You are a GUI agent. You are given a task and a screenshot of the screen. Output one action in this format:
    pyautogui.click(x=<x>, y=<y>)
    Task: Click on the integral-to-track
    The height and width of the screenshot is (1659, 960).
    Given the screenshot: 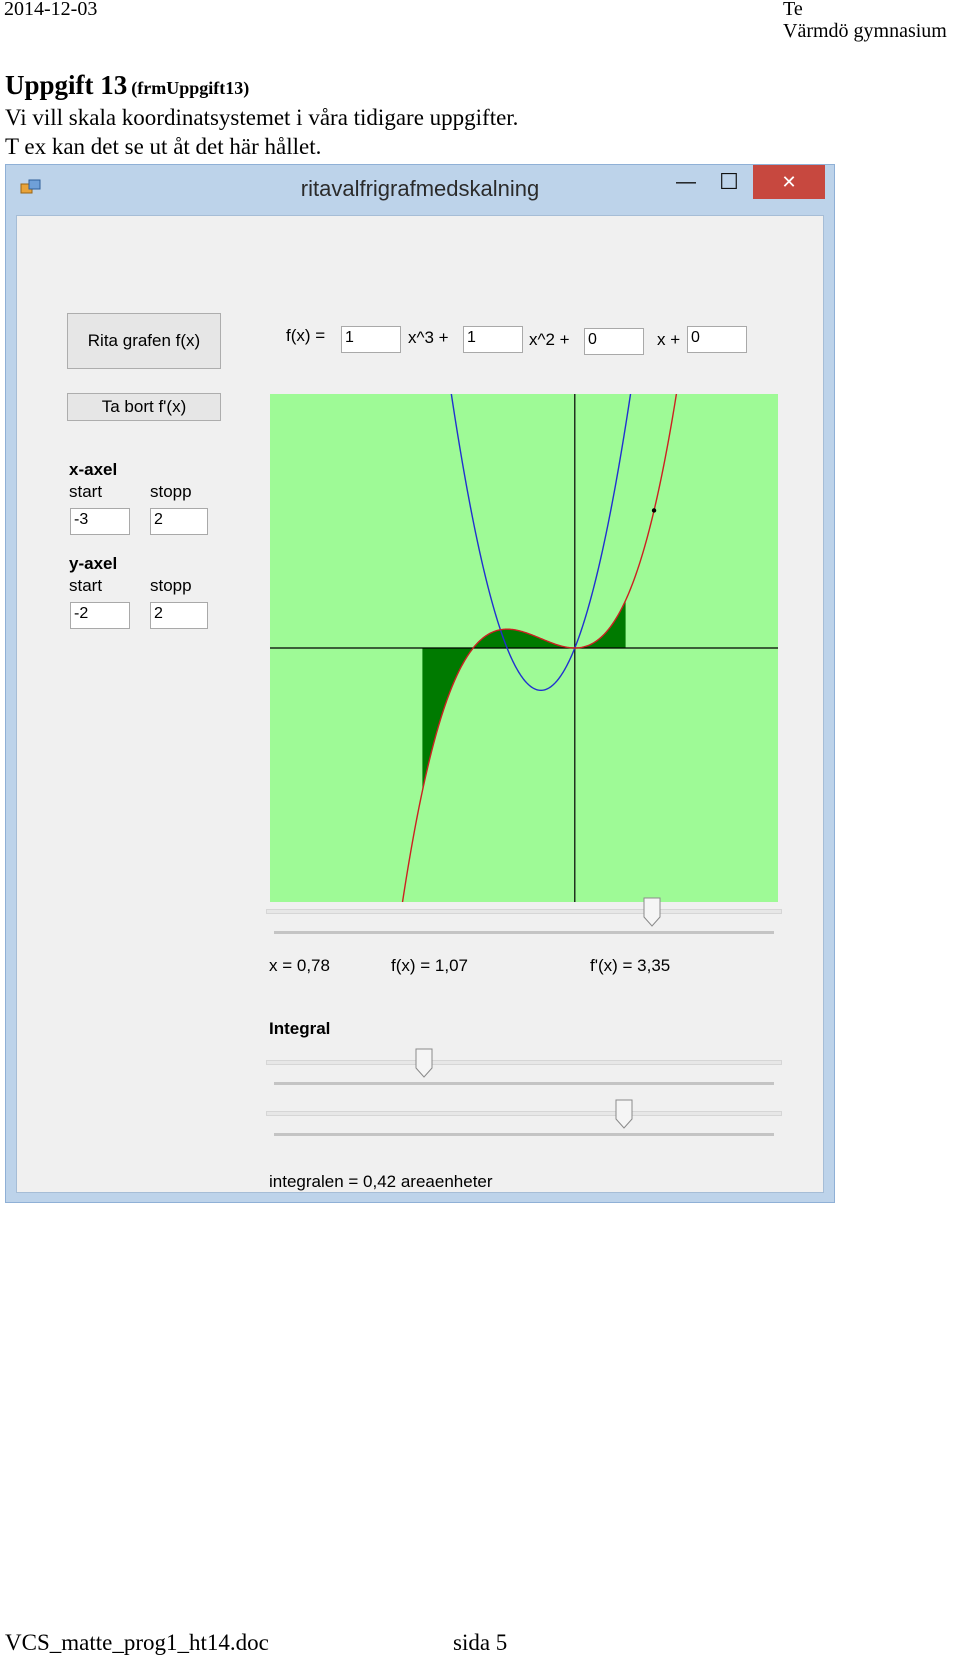 What is the action you would take?
    pyautogui.click(x=524, y=1113)
    